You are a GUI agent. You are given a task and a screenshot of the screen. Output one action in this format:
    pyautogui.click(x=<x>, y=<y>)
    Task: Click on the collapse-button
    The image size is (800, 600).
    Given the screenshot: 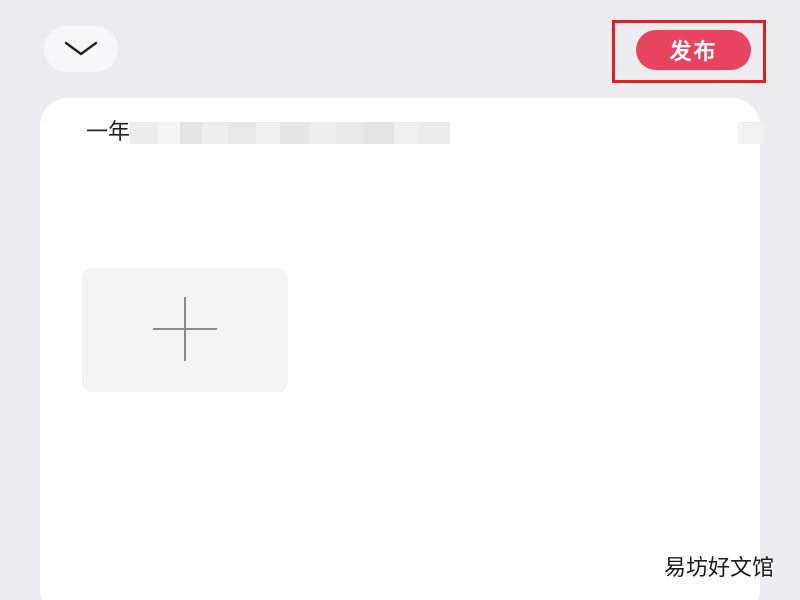 What is the action you would take?
    pyautogui.click(x=81, y=49)
    